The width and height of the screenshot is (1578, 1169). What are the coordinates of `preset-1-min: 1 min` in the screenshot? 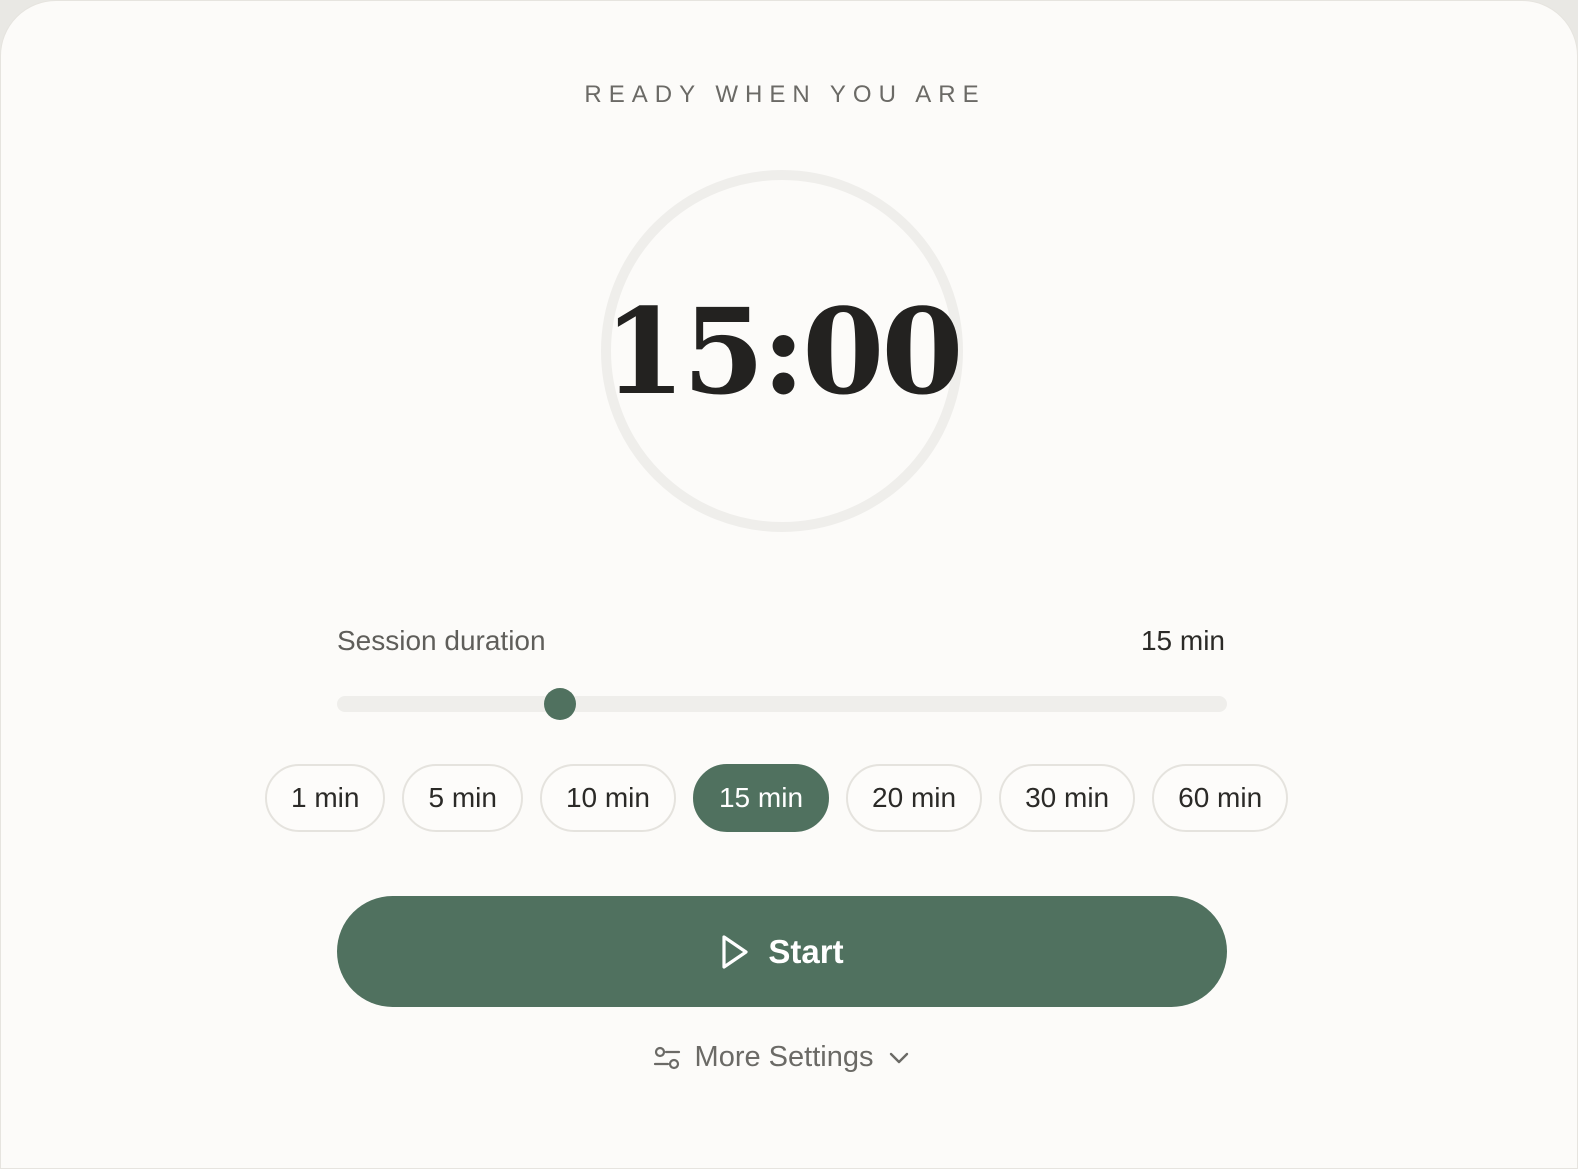 It's located at (325, 798).